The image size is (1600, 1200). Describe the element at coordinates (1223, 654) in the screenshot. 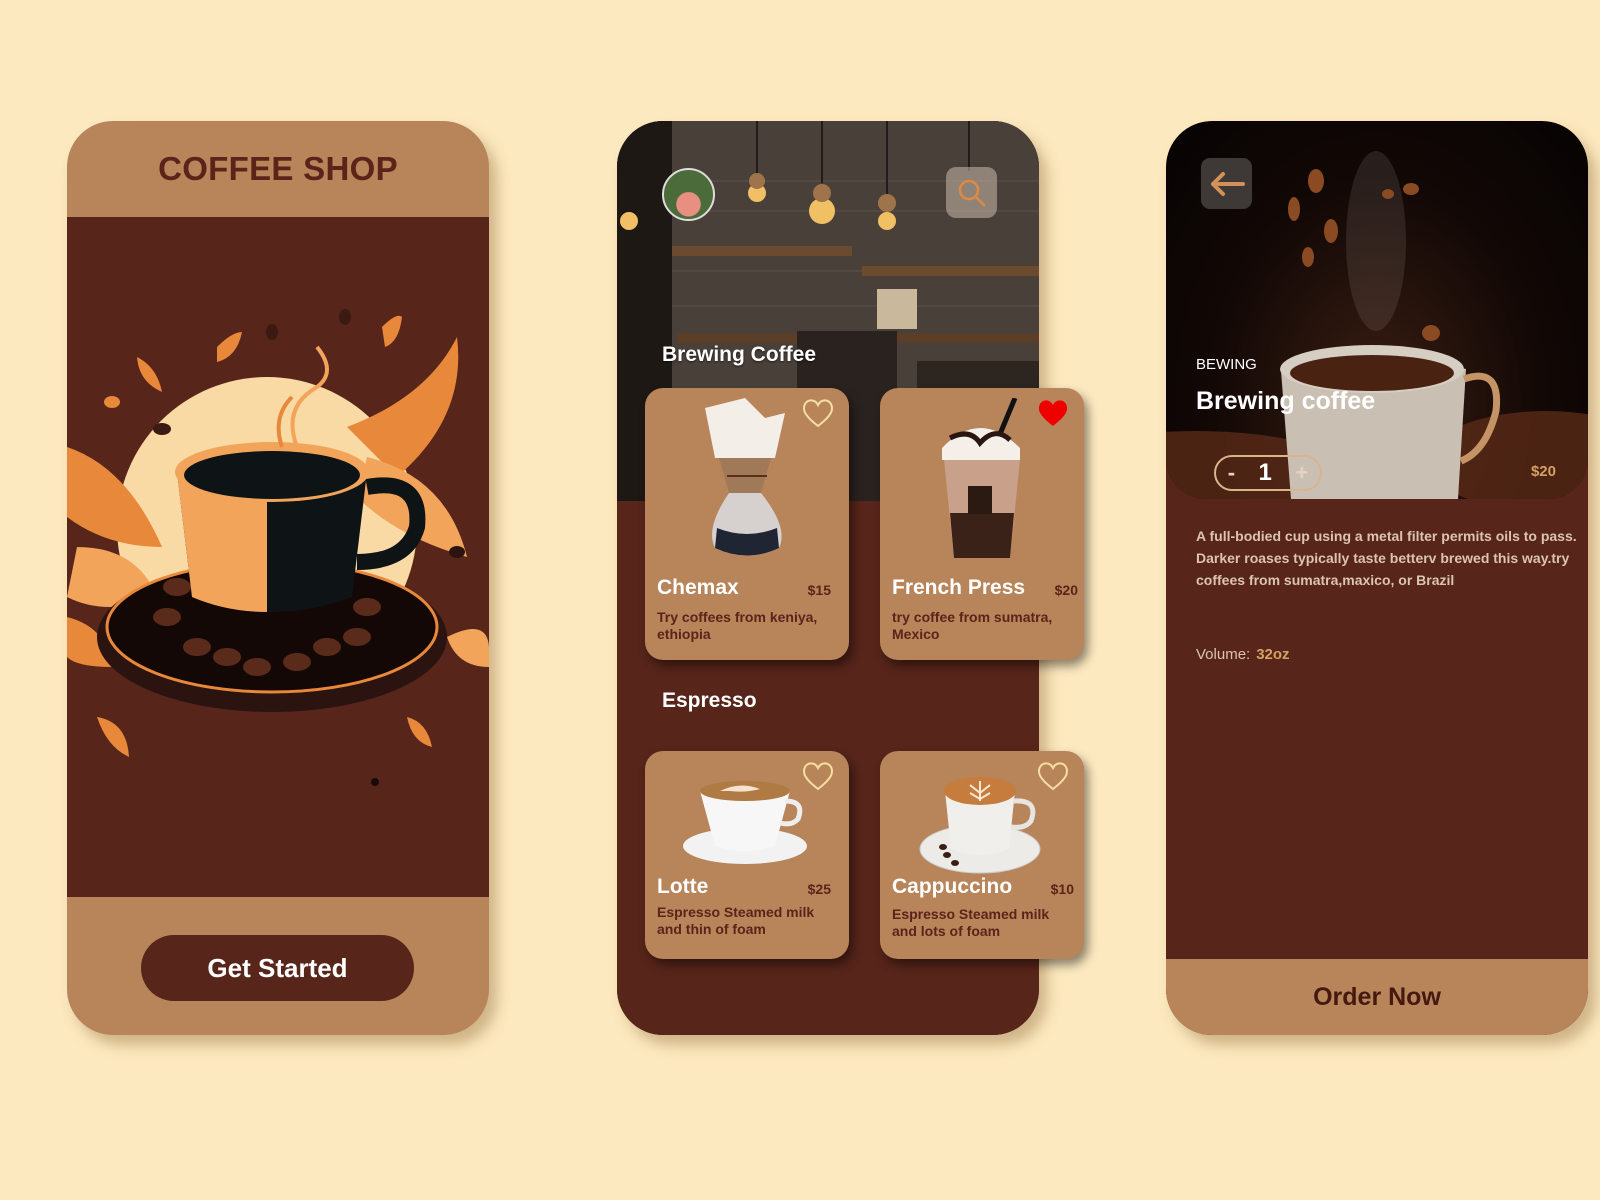

I see `volume-label: Volume:` at that location.